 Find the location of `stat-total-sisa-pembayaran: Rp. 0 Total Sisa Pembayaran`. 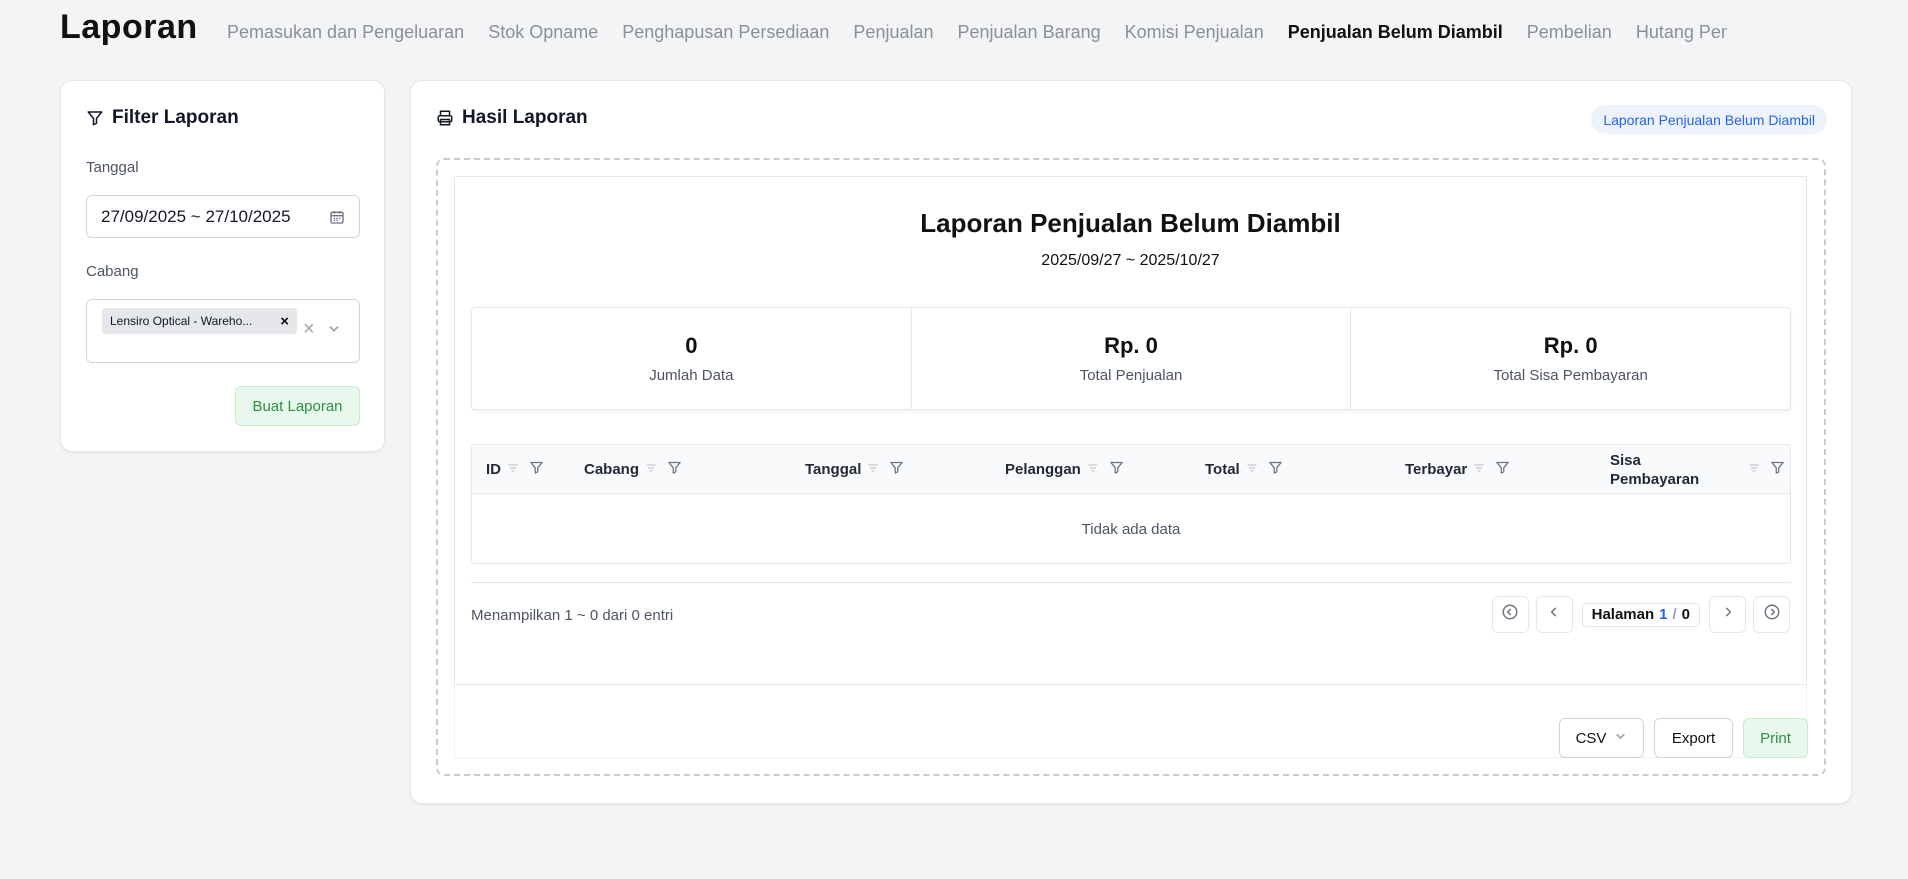

stat-total-sisa-pembayaran: Rp. 0 Total Sisa Pembayaran is located at coordinates (1570, 358).